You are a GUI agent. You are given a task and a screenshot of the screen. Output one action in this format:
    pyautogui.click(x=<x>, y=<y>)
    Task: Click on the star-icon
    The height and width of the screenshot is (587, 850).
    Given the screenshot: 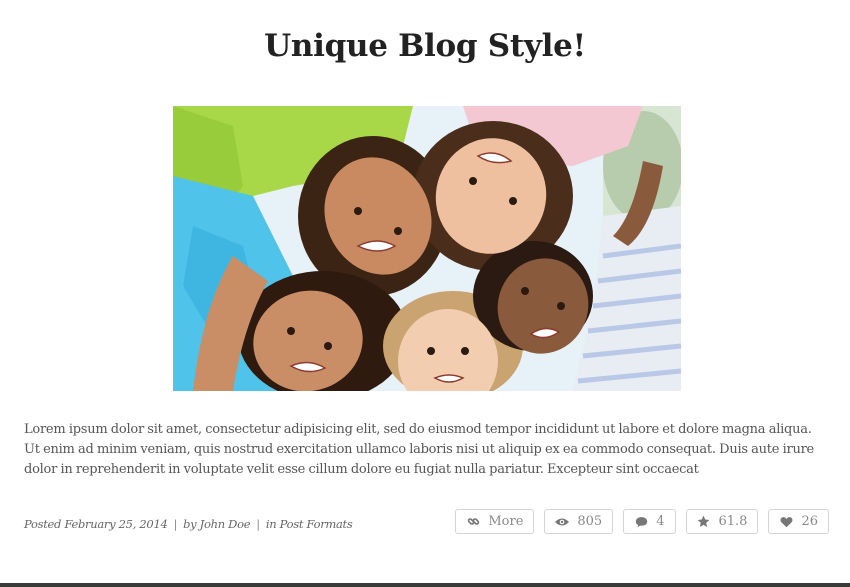 What is the action you would take?
    pyautogui.click(x=704, y=522)
    